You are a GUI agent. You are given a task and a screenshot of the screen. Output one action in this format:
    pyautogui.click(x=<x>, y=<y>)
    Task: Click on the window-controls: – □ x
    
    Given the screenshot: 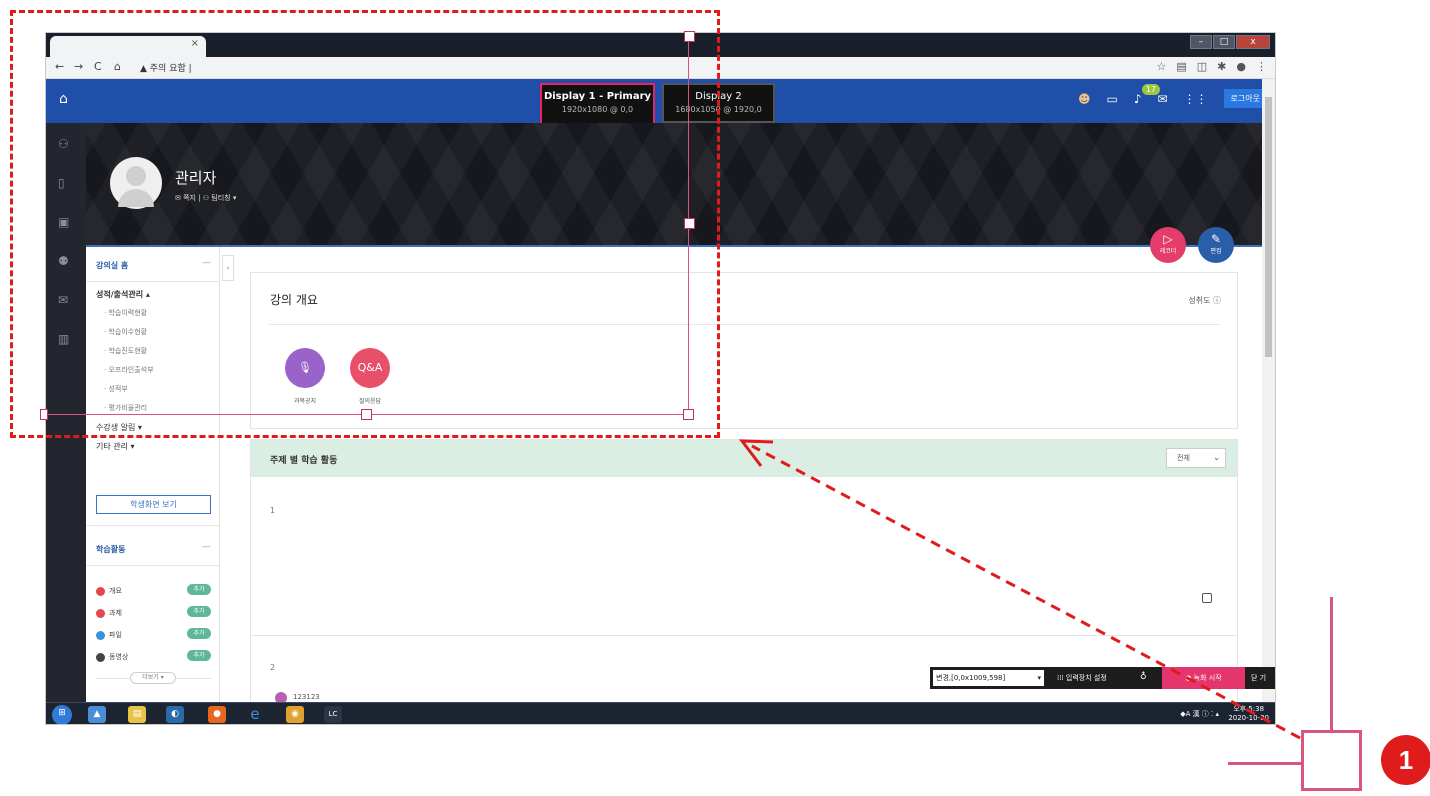 What is the action you would take?
    pyautogui.click(x=1230, y=42)
    